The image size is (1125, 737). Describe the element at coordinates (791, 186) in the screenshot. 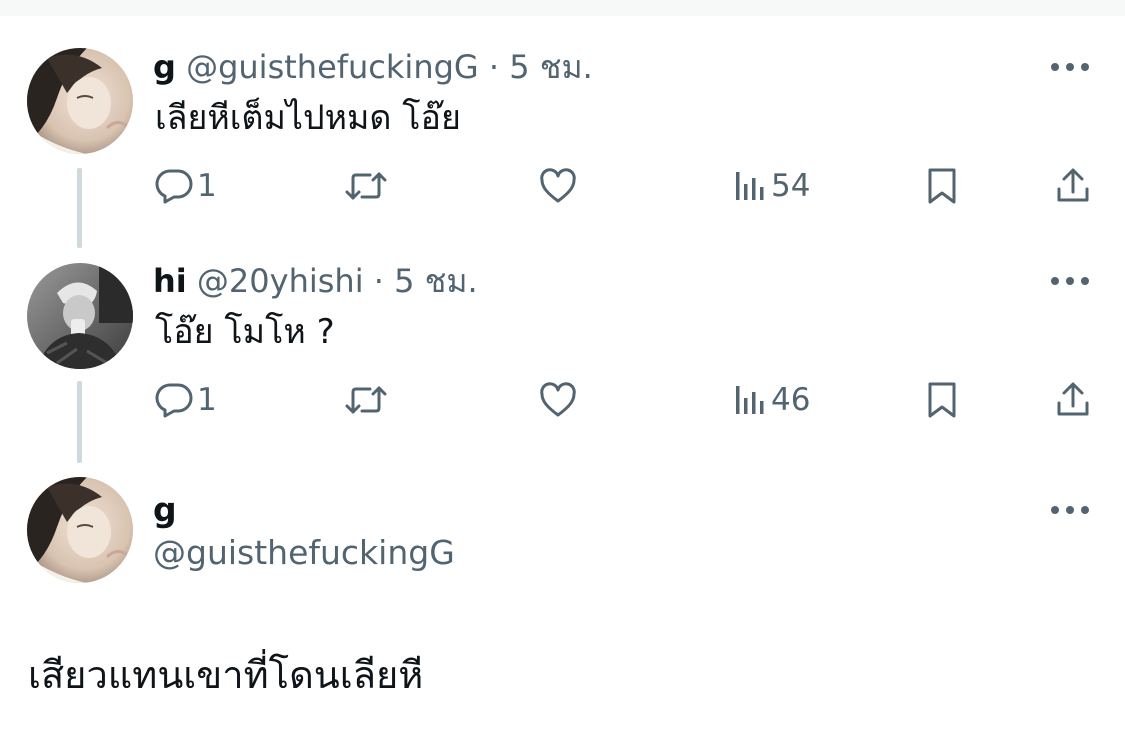

I see `view-count: 54` at that location.